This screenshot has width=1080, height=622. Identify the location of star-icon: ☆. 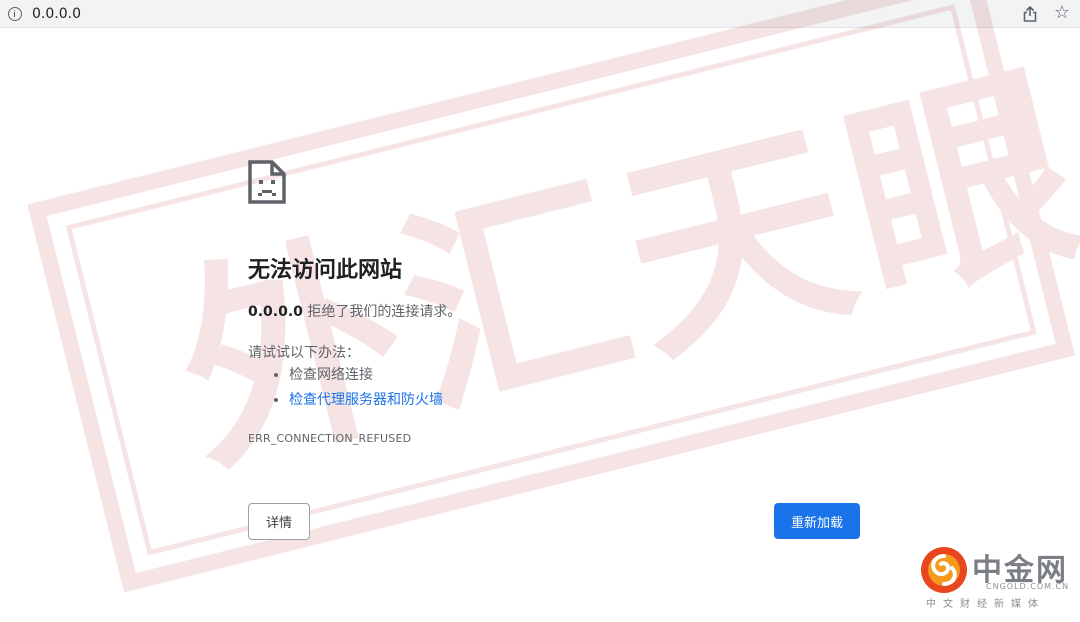
(1062, 13).